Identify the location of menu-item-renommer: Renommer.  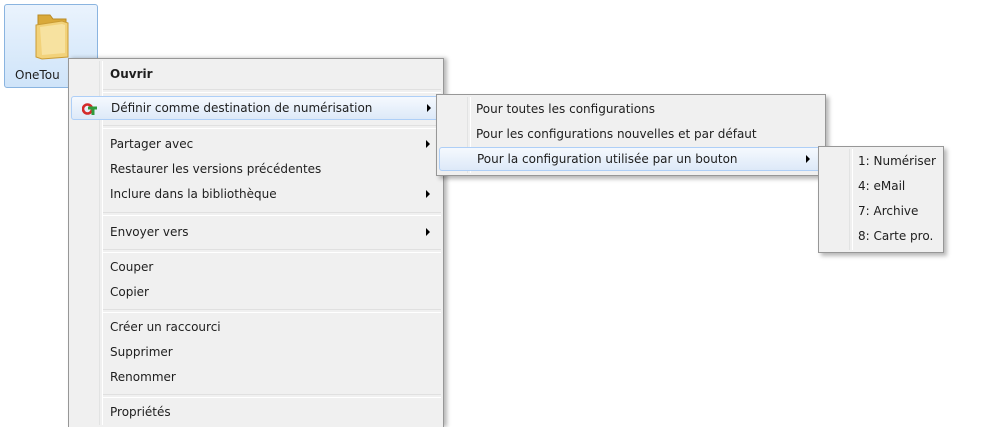
(256, 377).